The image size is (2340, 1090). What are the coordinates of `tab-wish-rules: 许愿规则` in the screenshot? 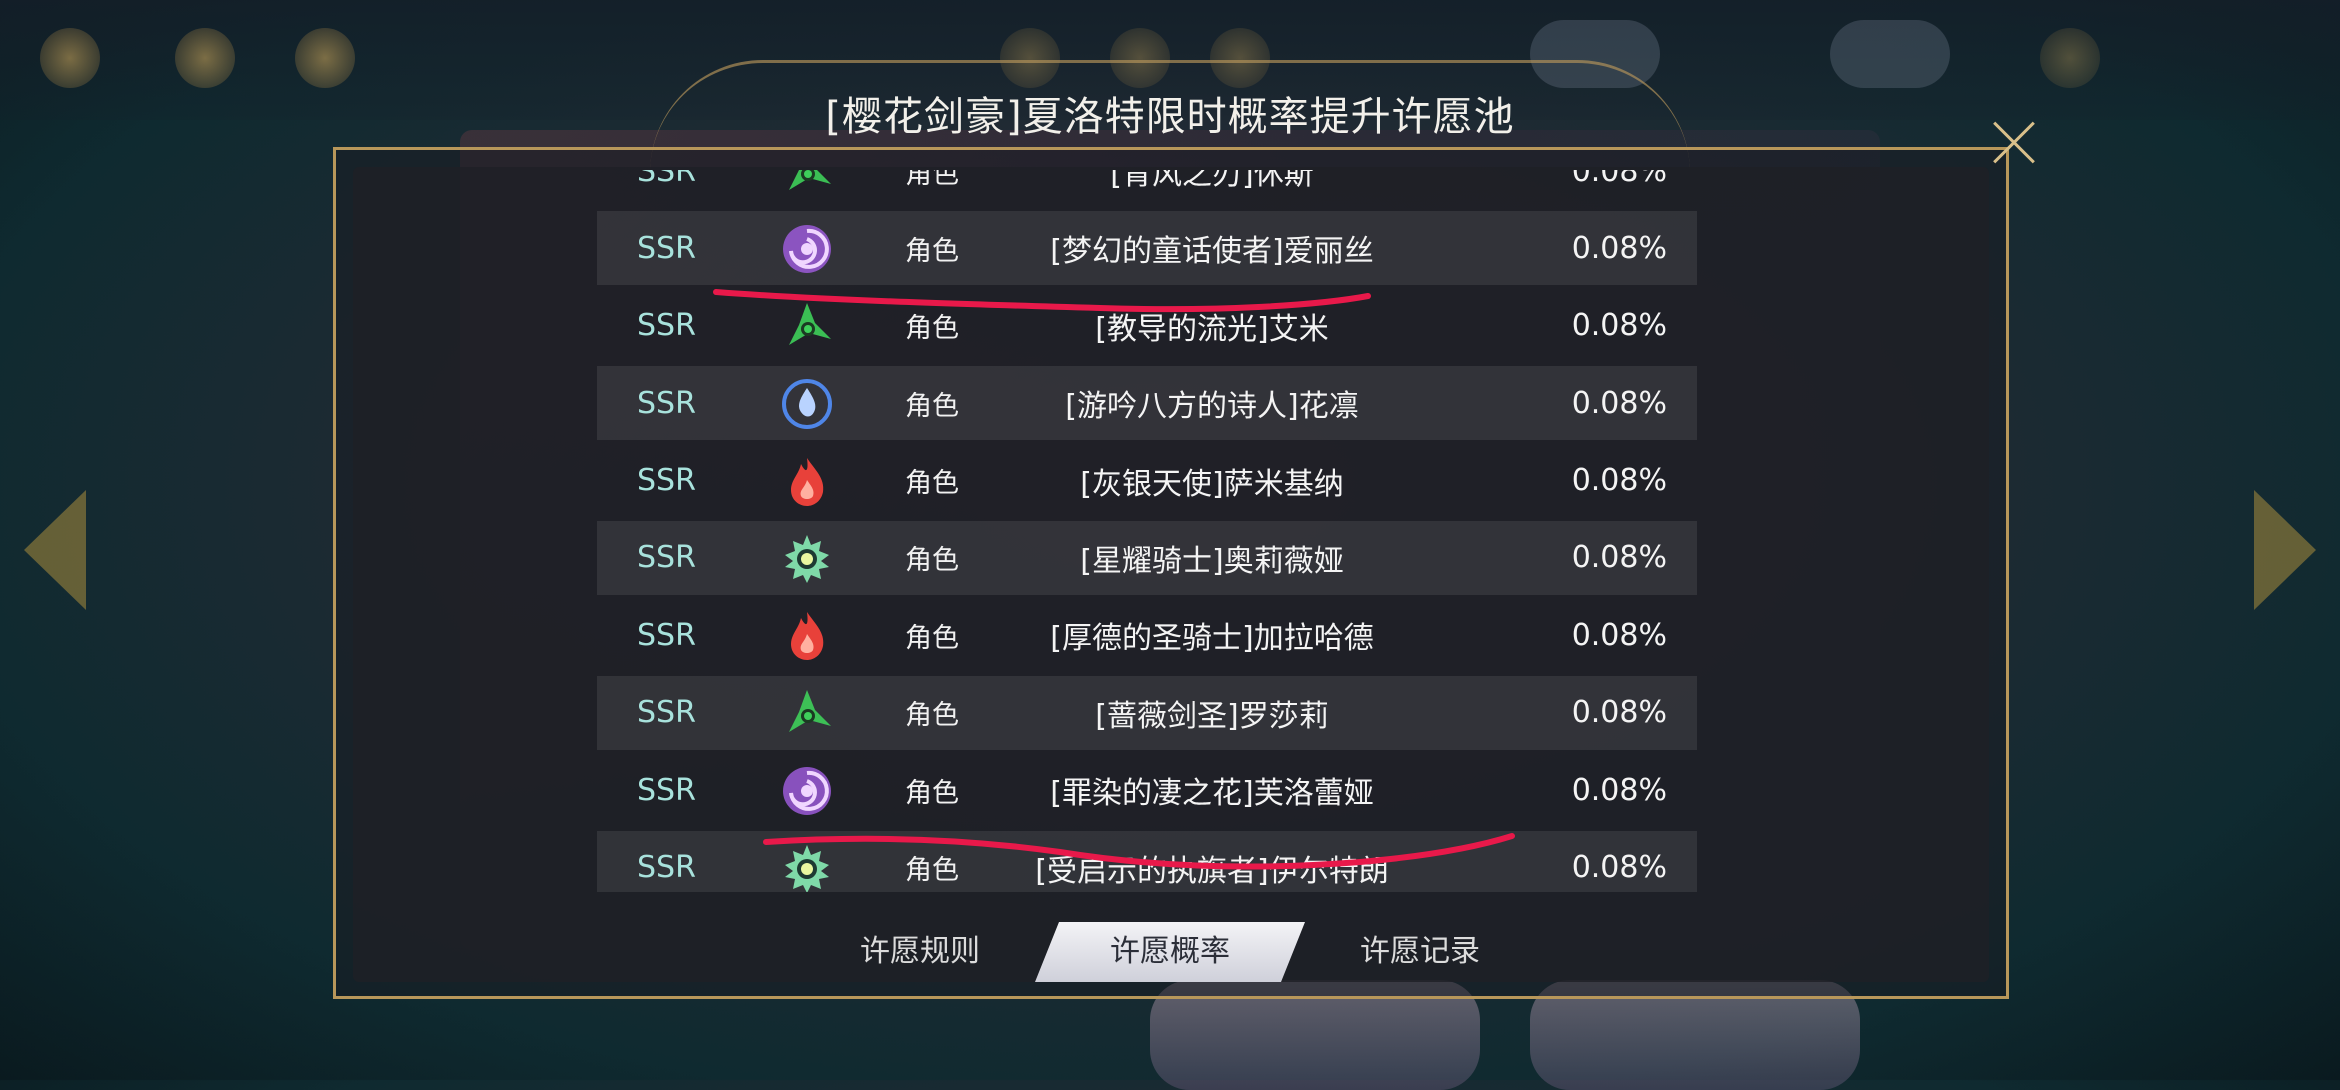 It's located at (920, 952).